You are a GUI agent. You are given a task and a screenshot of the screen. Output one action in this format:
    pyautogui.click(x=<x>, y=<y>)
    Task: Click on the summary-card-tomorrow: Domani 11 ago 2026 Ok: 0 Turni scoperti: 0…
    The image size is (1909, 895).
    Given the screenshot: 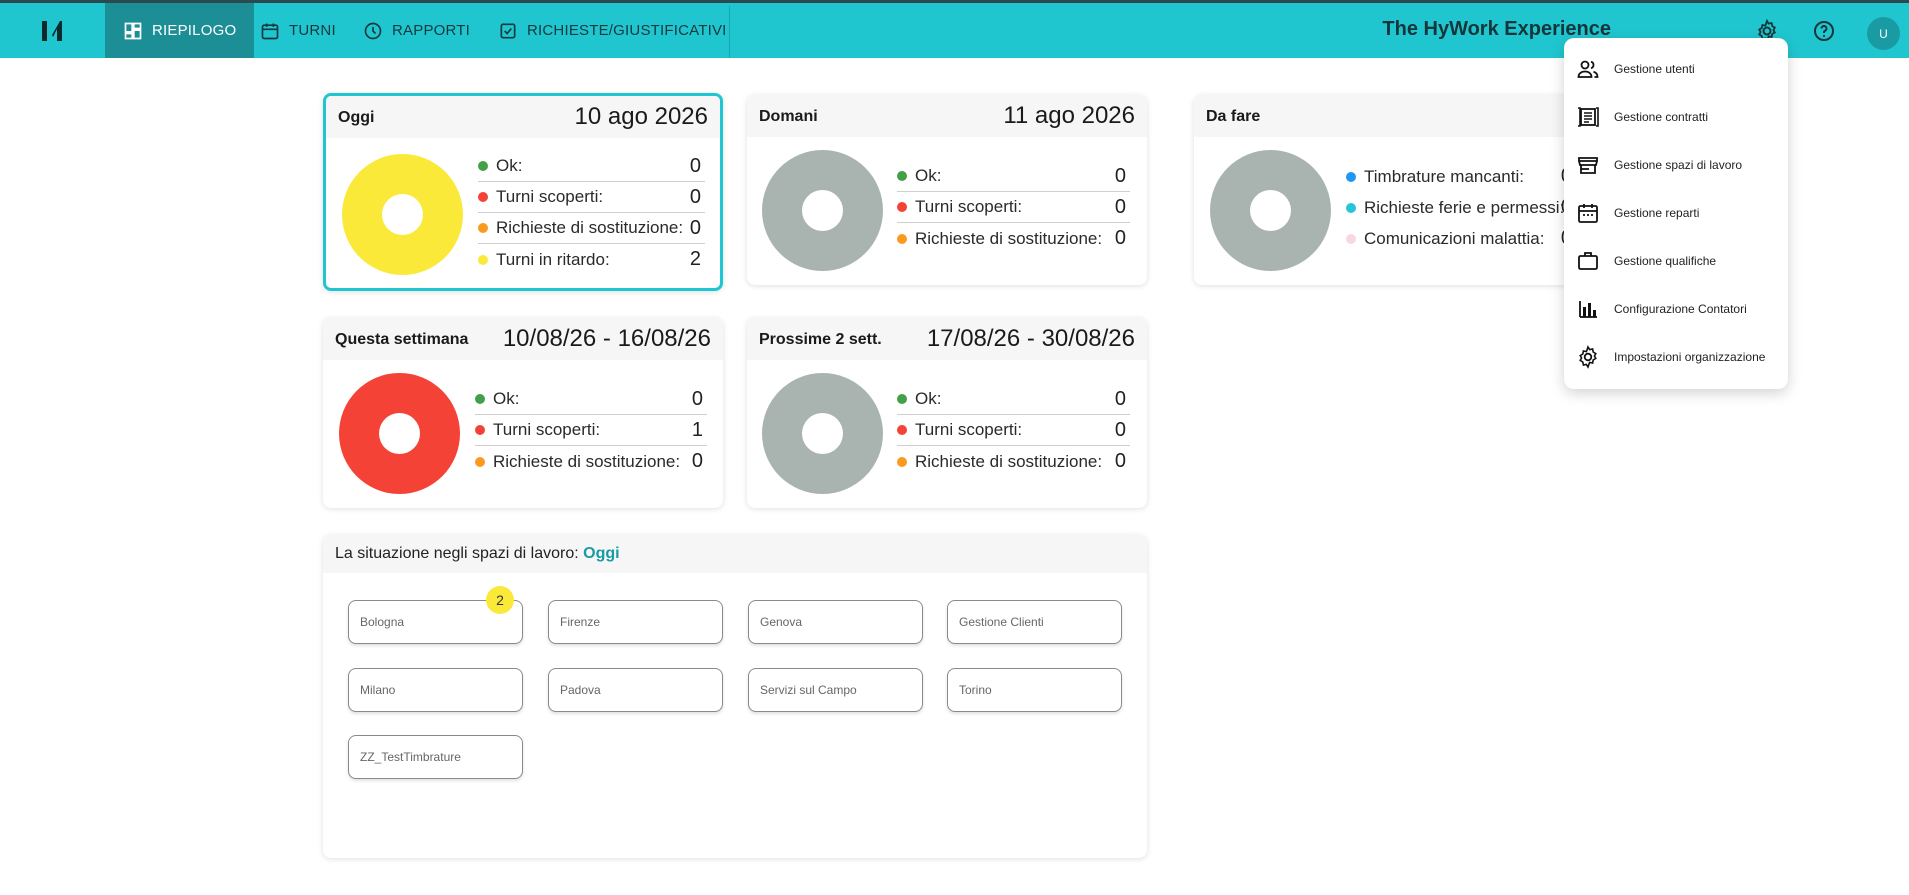 What is the action you would take?
    pyautogui.click(x=947, y=190)
    